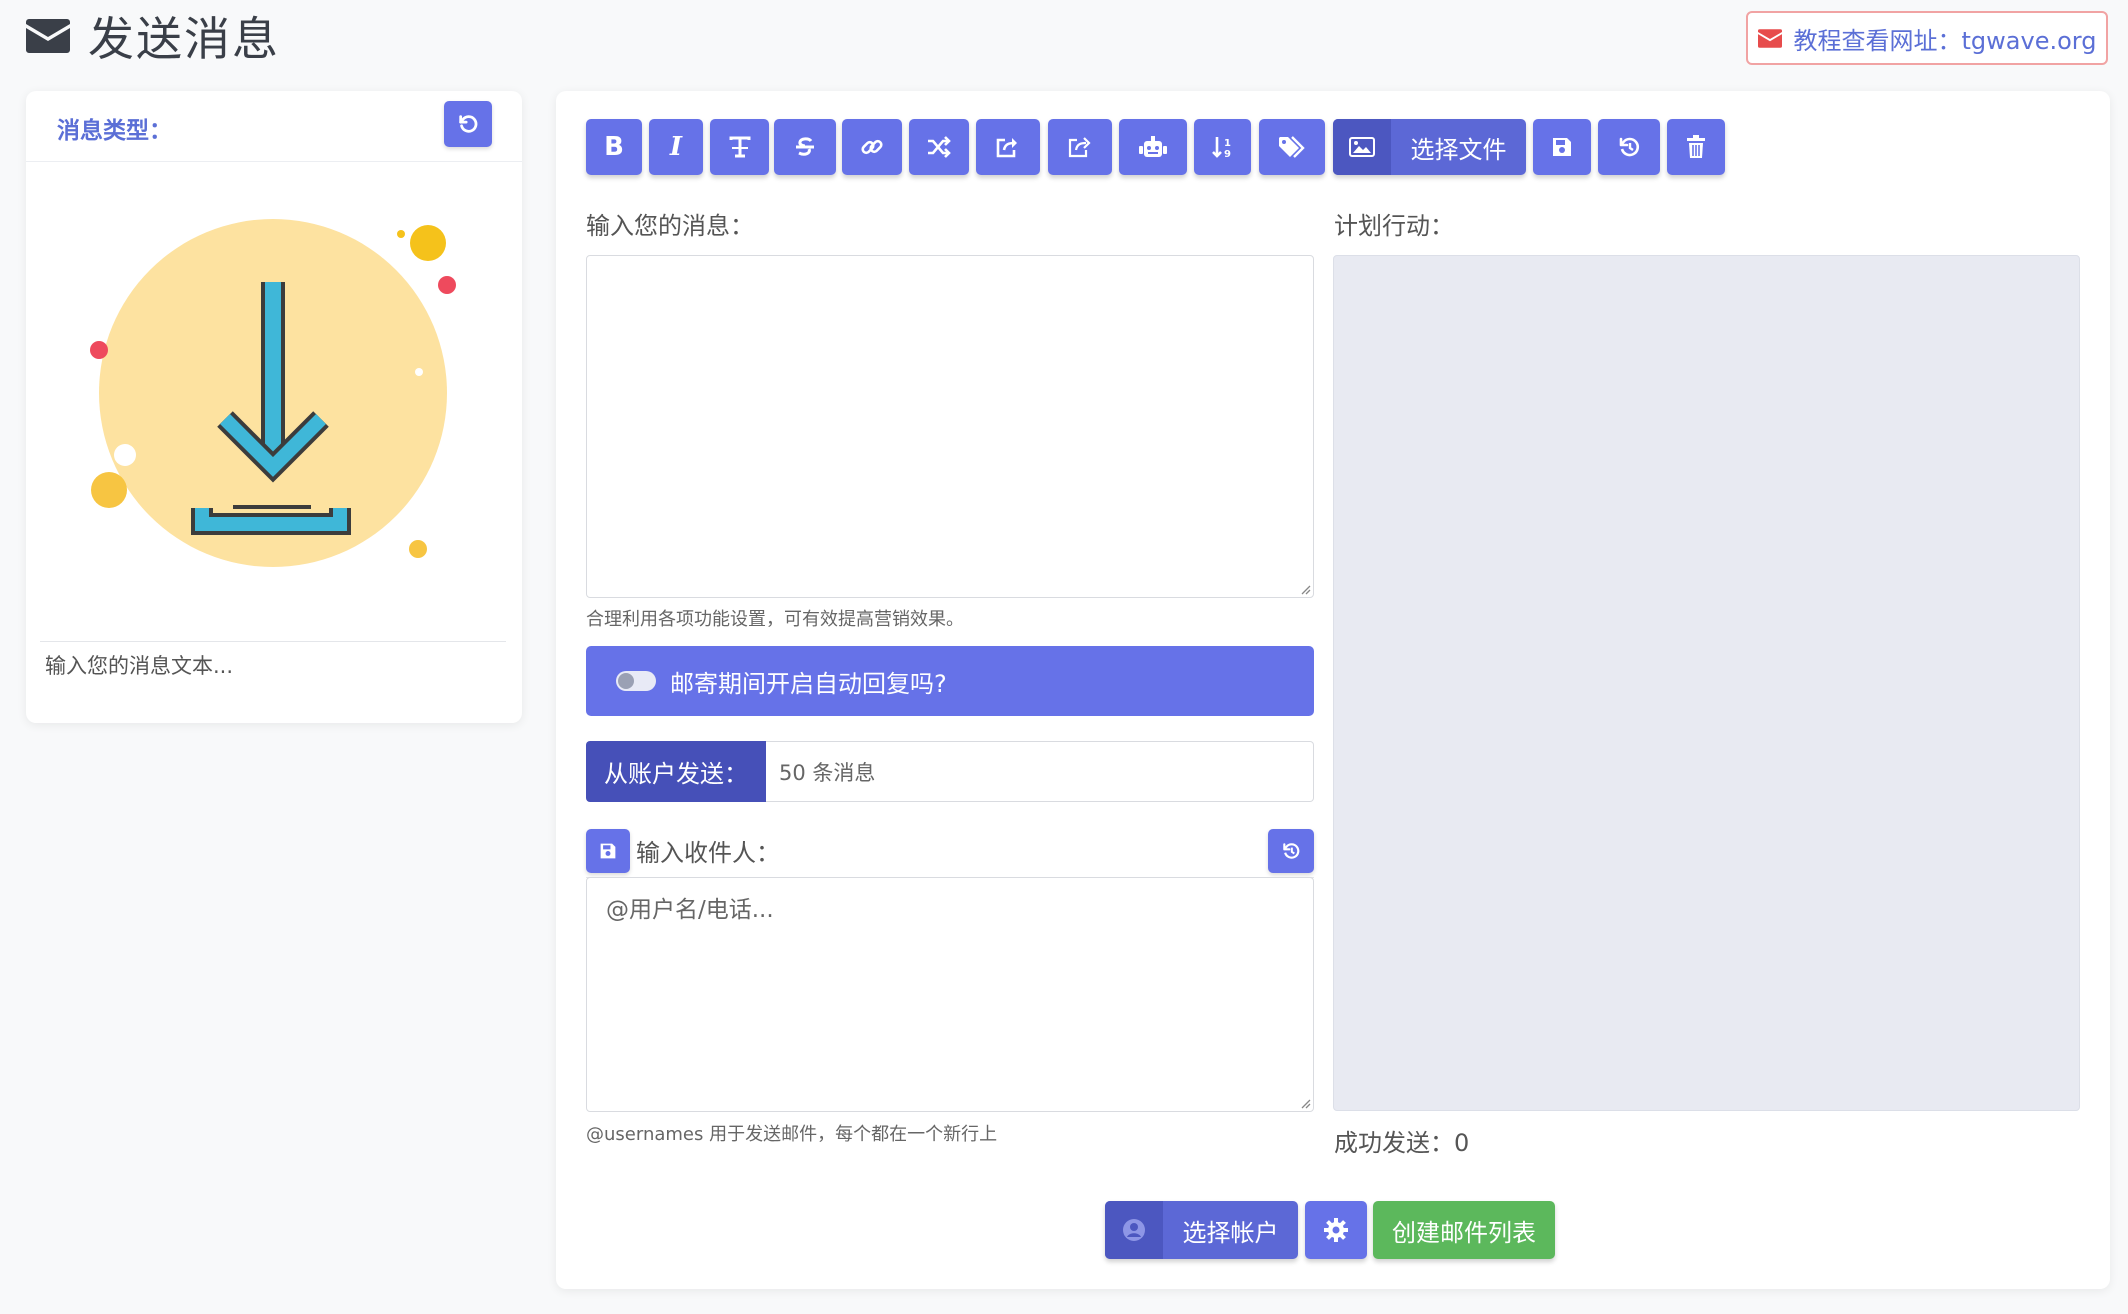 This screenshot has width=2128, height=1314. I want to click on tutorial-link: 教程查看网址：tgwave.org, so click(1927, 38).